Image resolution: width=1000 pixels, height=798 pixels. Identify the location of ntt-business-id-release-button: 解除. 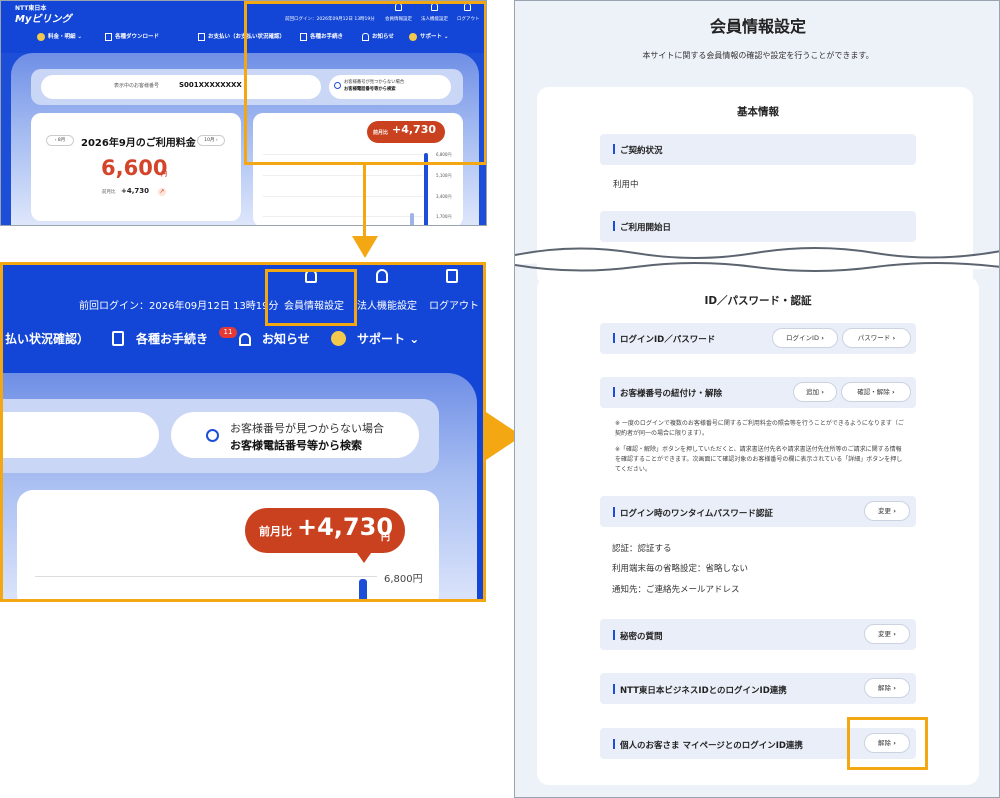
(887, 688).